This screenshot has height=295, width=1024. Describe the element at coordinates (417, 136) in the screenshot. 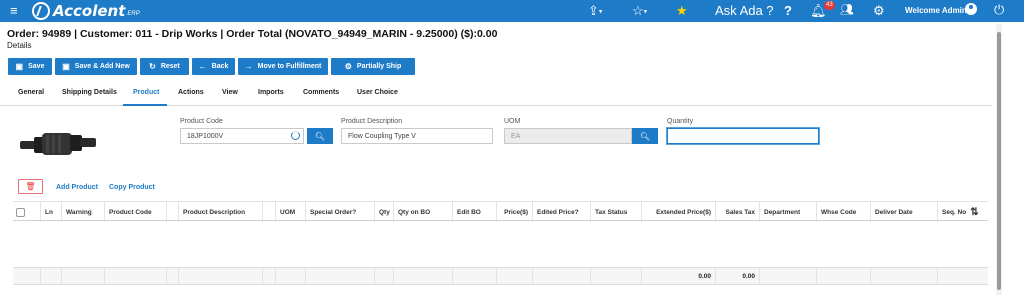

I see `product-description-input: Flow Coupling Type V` at that location.